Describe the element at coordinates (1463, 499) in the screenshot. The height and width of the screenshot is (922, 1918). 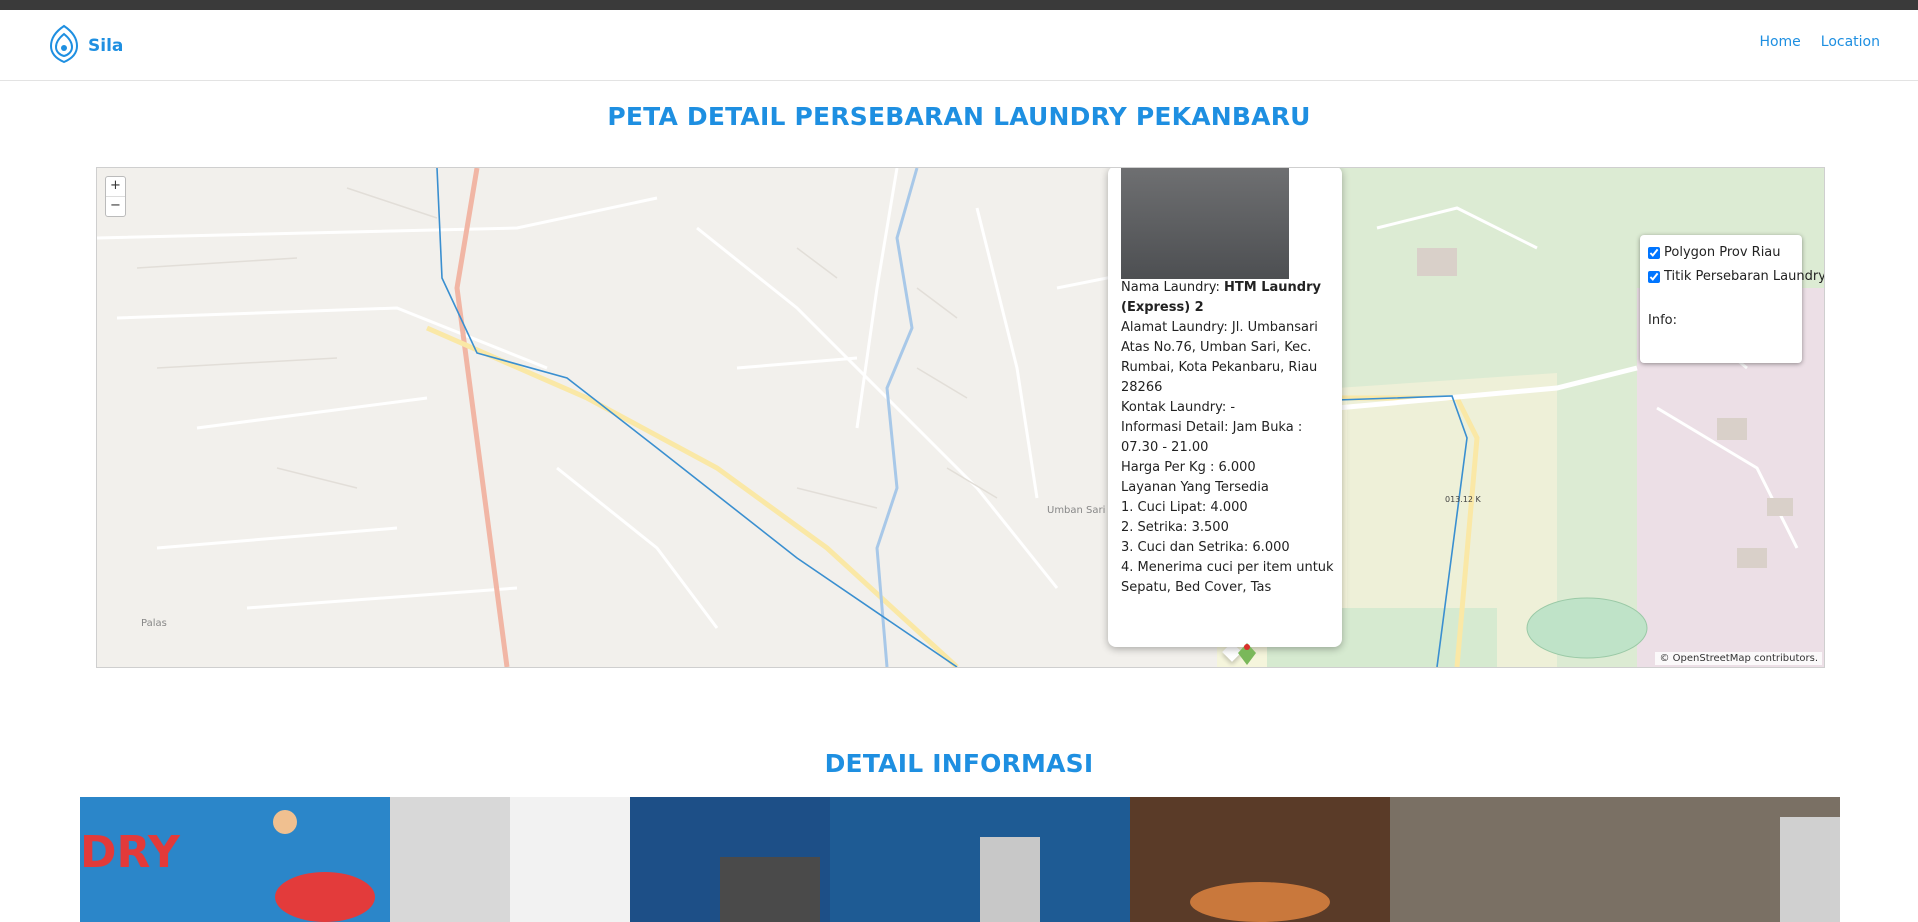
I see `map-label-road-ref: 013.12 K` at that location.